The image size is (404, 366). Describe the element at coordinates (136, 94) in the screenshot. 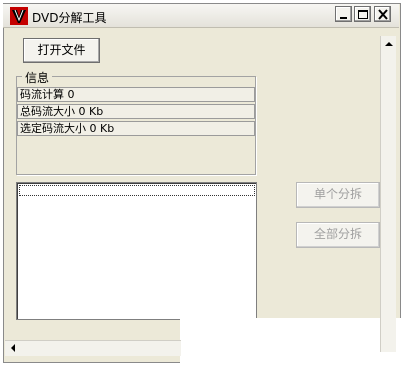

I see `bitrate-calc-row: 码流计算 0` at that location.